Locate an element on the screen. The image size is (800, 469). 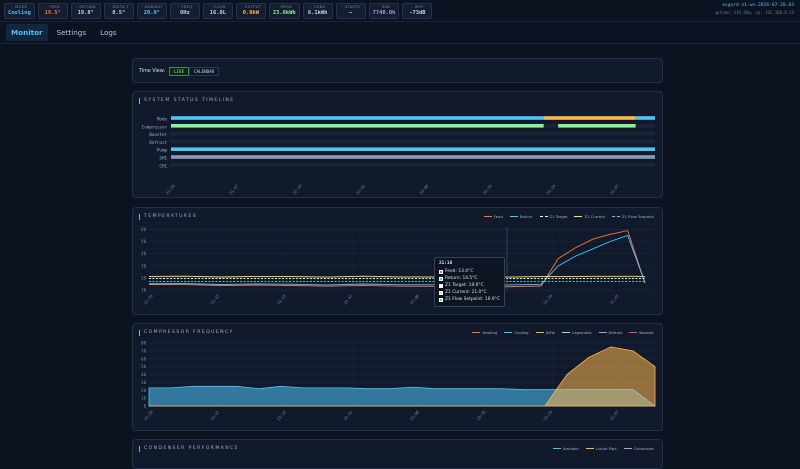
calendar-button: CALENDAR is located at coordinates (204, 71).